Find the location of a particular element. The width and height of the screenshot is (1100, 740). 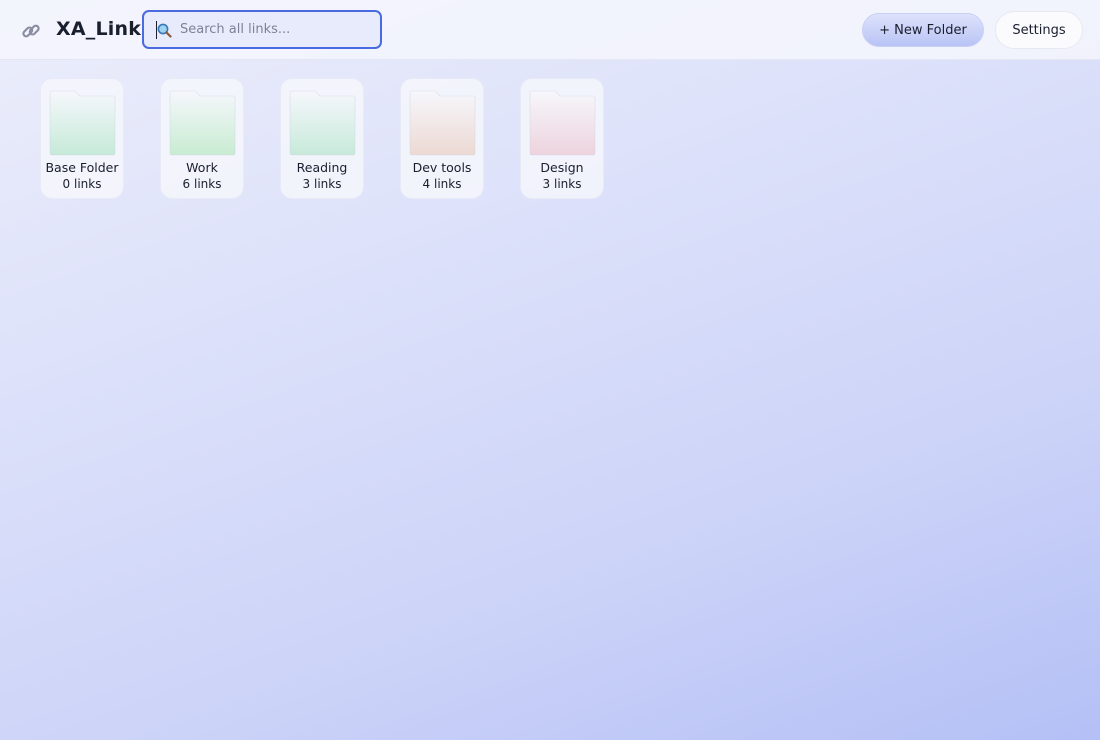

text-cursor is located at coordinates (156, 30).